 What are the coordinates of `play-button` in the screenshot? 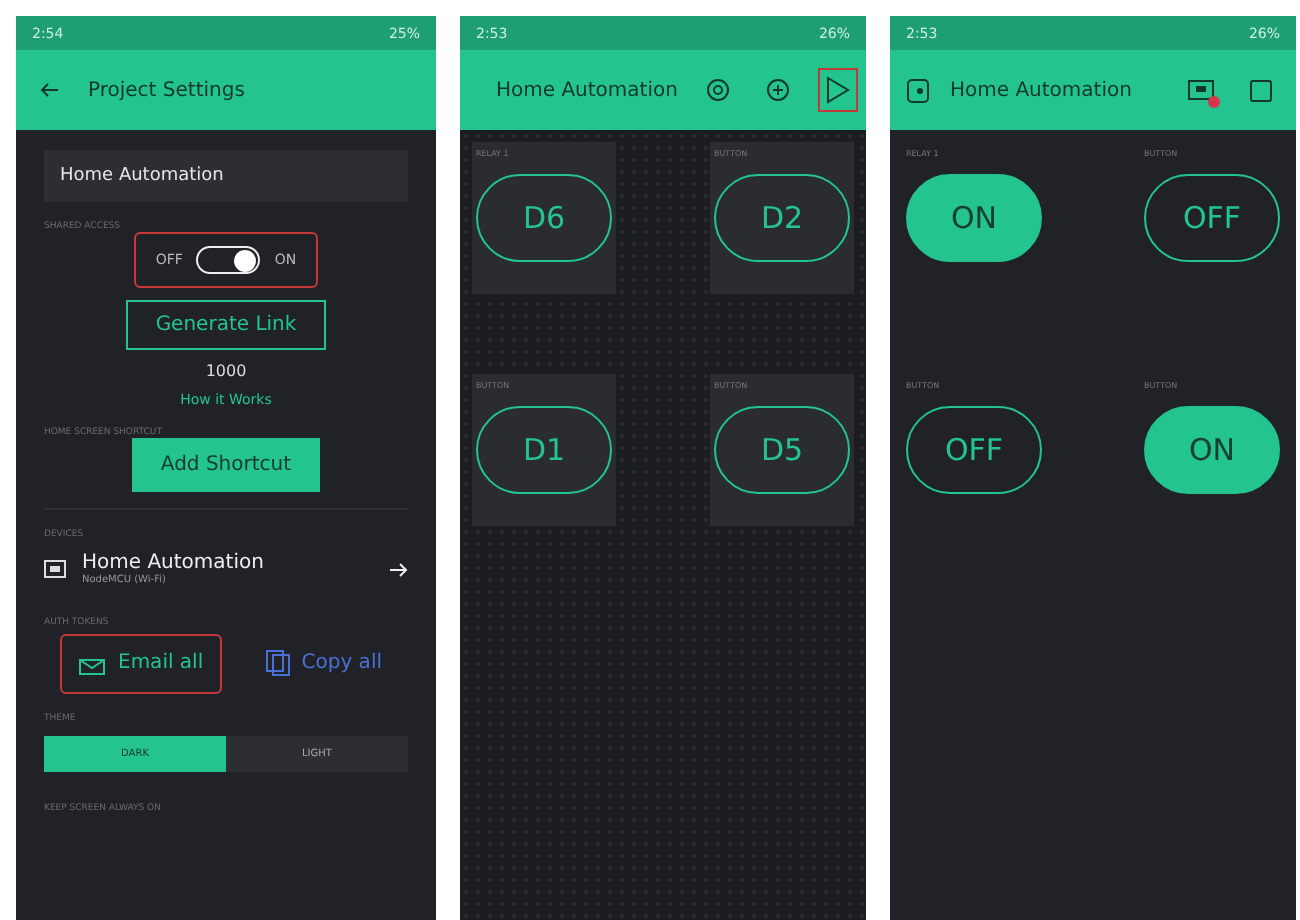 It's located at (837, 90).